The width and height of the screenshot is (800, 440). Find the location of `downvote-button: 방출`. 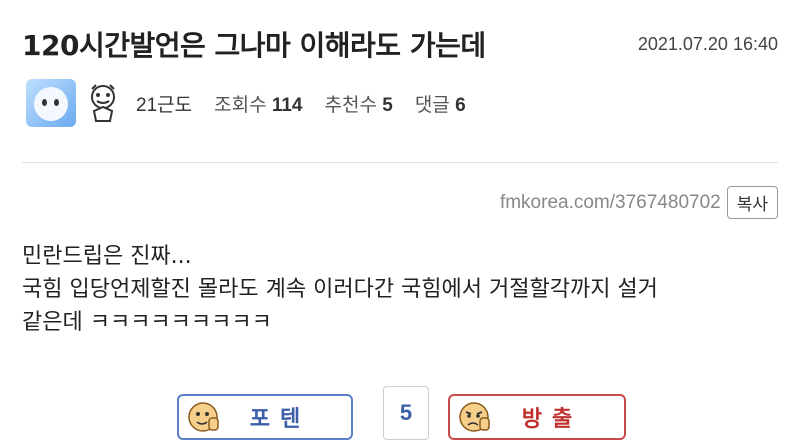

downvote-button: 방출 is located at coordinates (537, 417).